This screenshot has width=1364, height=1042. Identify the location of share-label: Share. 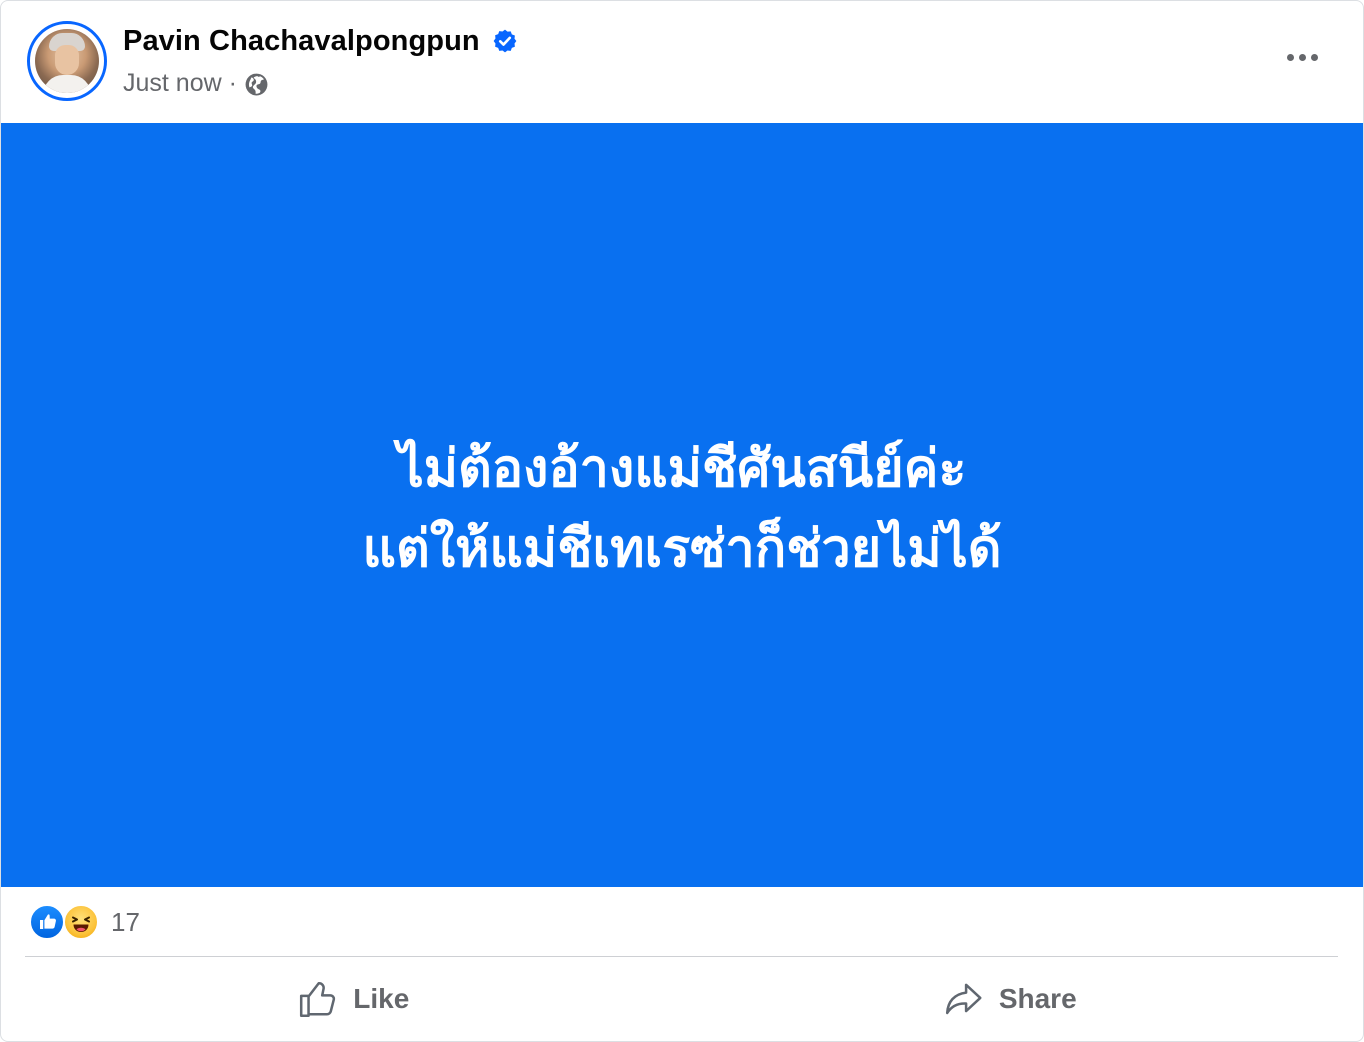
(1037, 998).